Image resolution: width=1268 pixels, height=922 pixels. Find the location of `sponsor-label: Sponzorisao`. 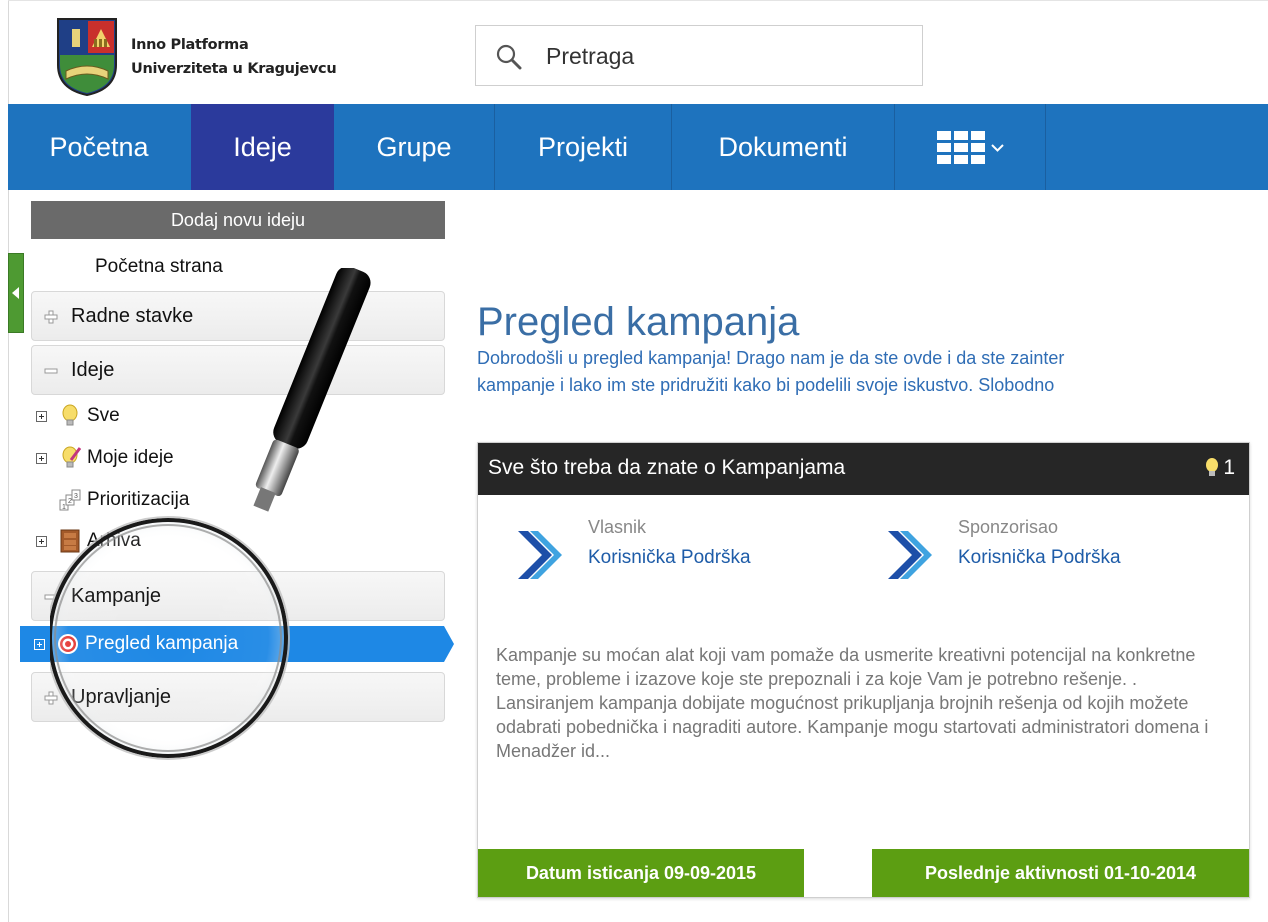

sponsor-label: Sponzorisao is located at coordinates (1008, 527).